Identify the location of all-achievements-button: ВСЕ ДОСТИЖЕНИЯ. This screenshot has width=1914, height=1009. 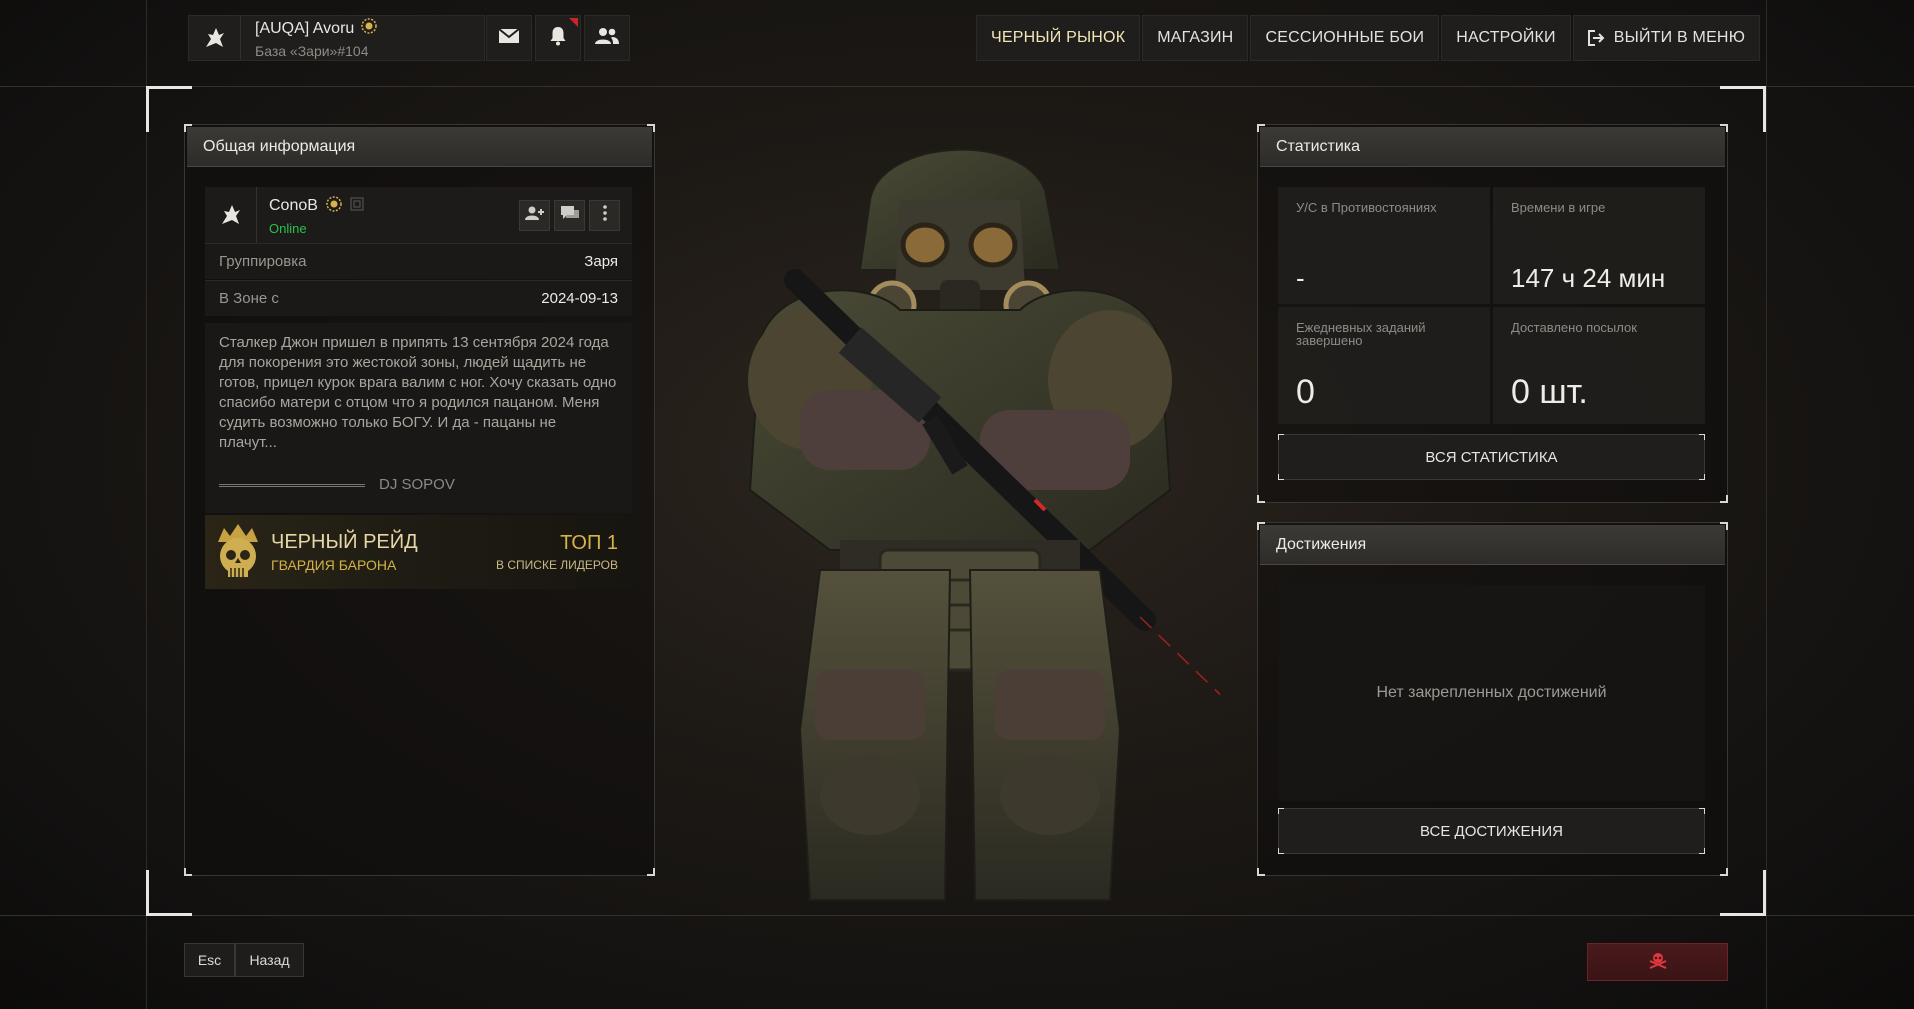
(1491, 831).